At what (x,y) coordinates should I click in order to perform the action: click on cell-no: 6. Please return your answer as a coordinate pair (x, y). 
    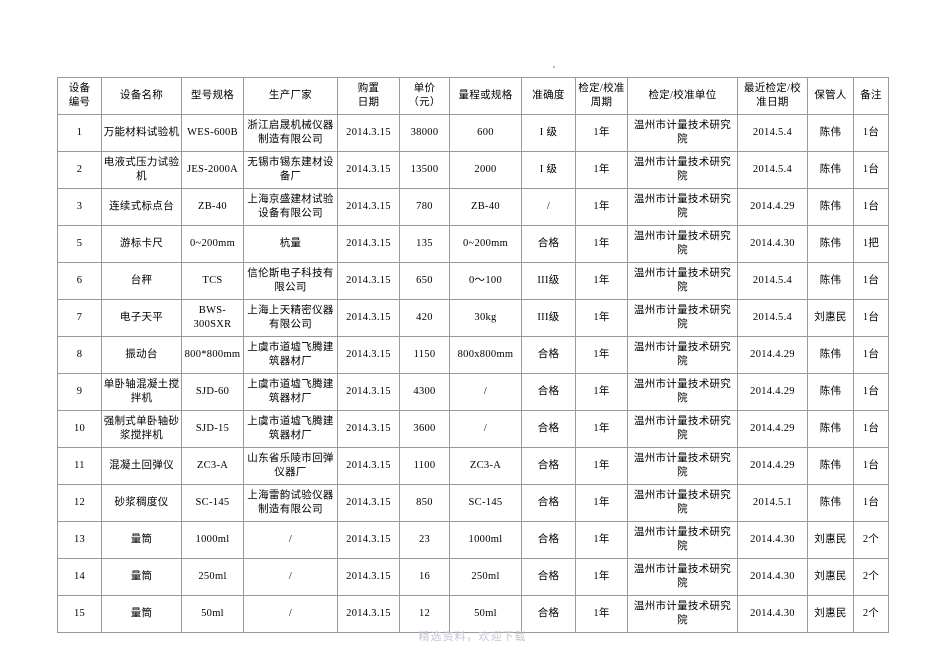
    Looking at the image, I should click on (79, 281).